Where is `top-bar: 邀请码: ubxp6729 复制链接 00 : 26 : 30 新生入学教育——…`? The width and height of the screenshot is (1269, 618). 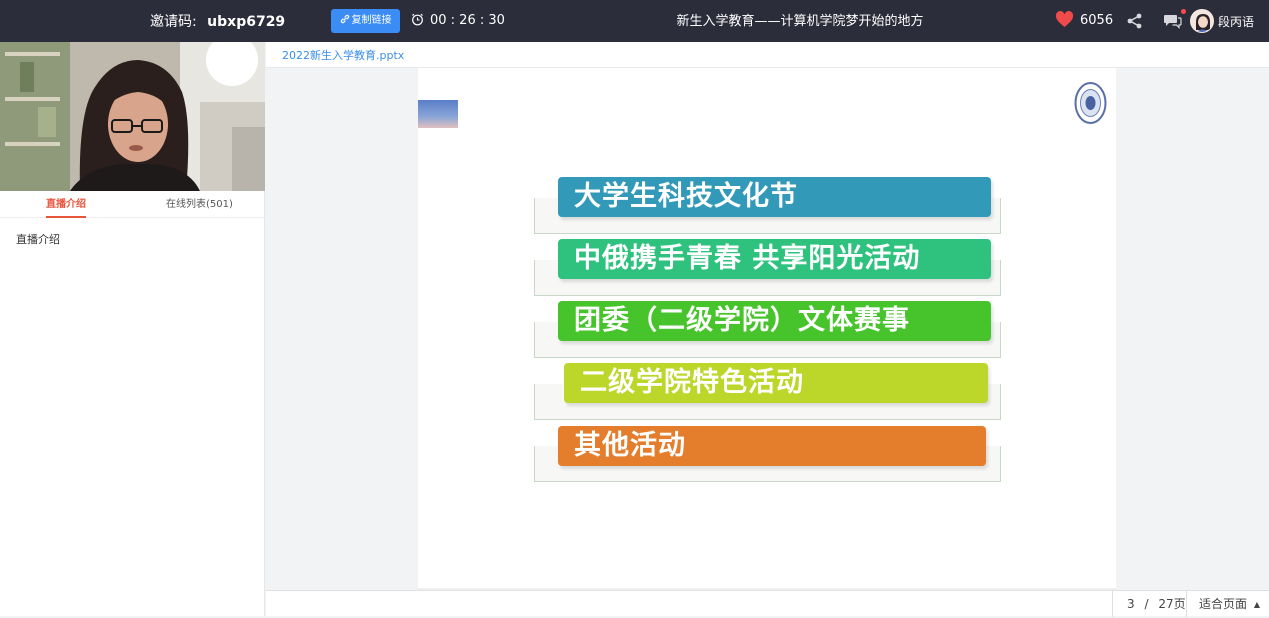 top-bar: 邀请码: ubxp6729 复制链接 00 : 26 : 30 新生入学教育——… is located at coordinates (634, 21).